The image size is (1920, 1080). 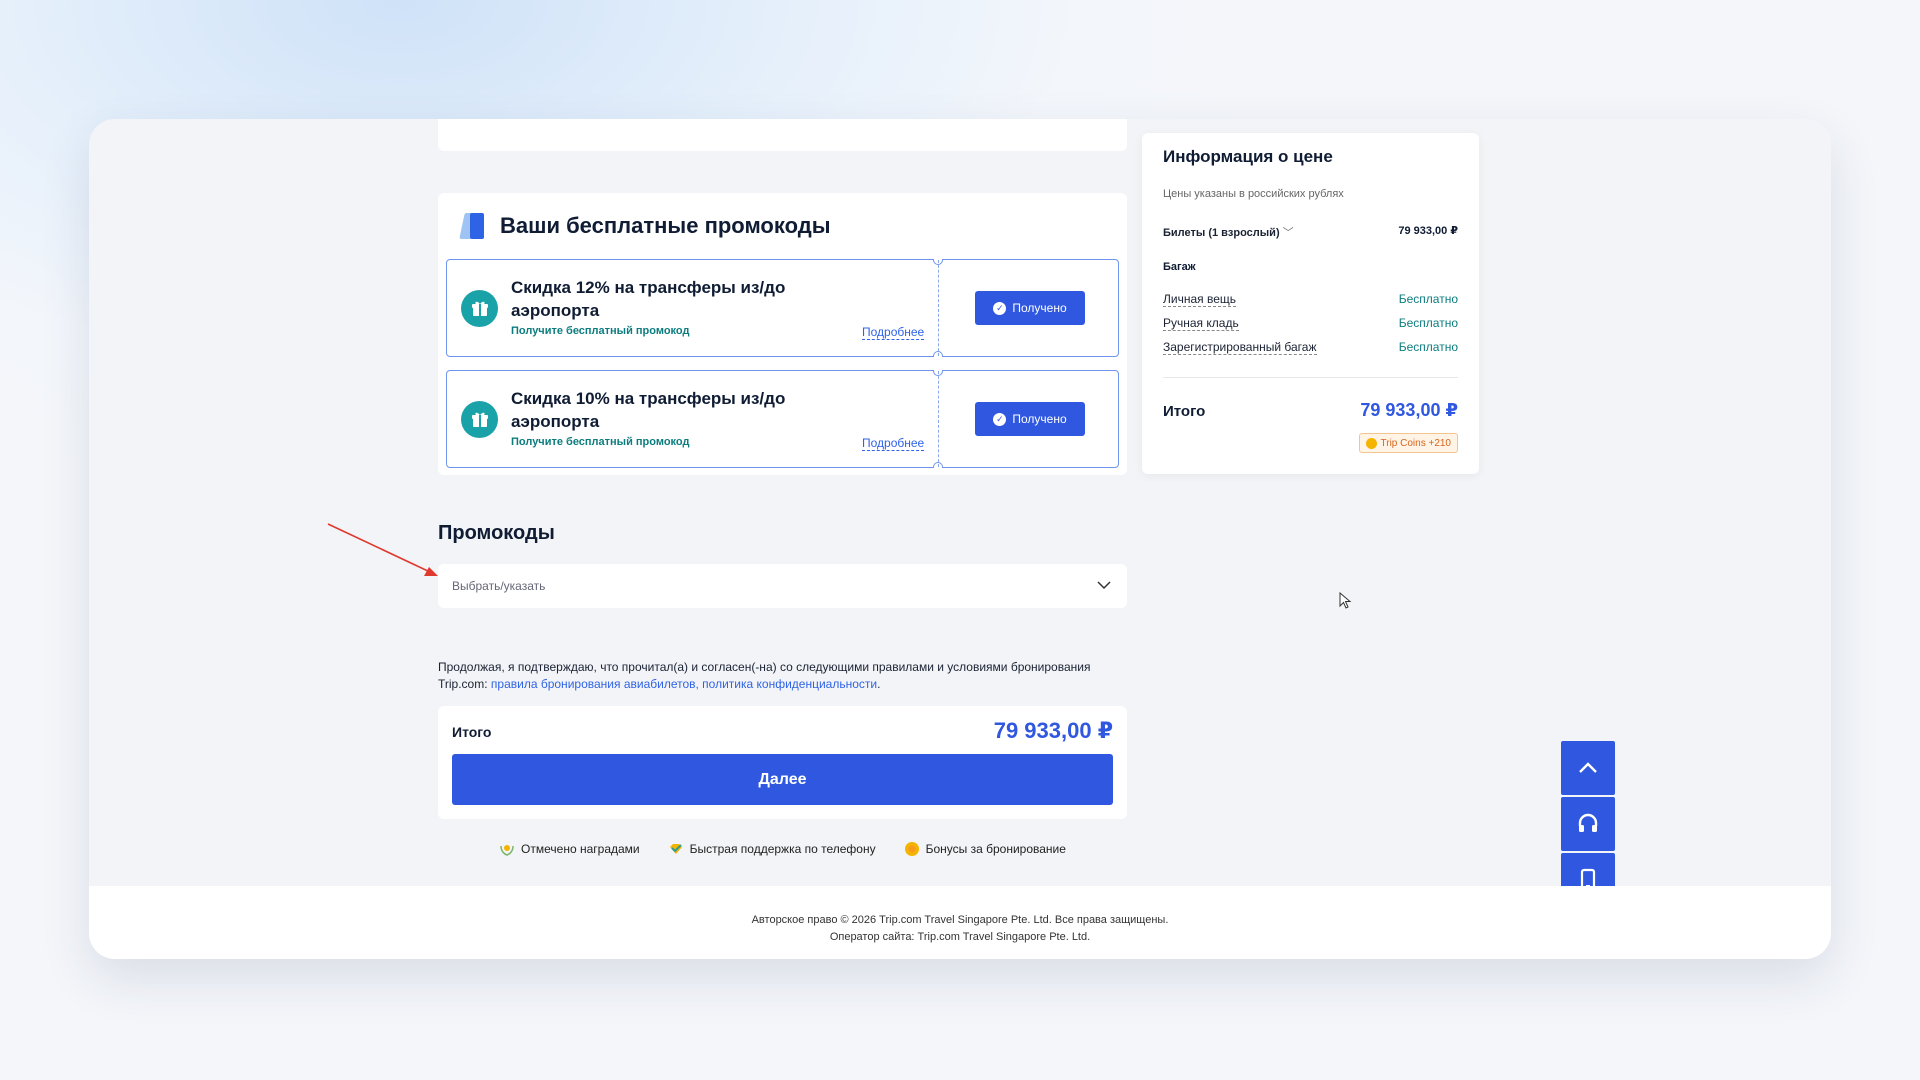 I want to click on promocode-select-placeholder: Выбрать/указать, so click(x=499, y=586).